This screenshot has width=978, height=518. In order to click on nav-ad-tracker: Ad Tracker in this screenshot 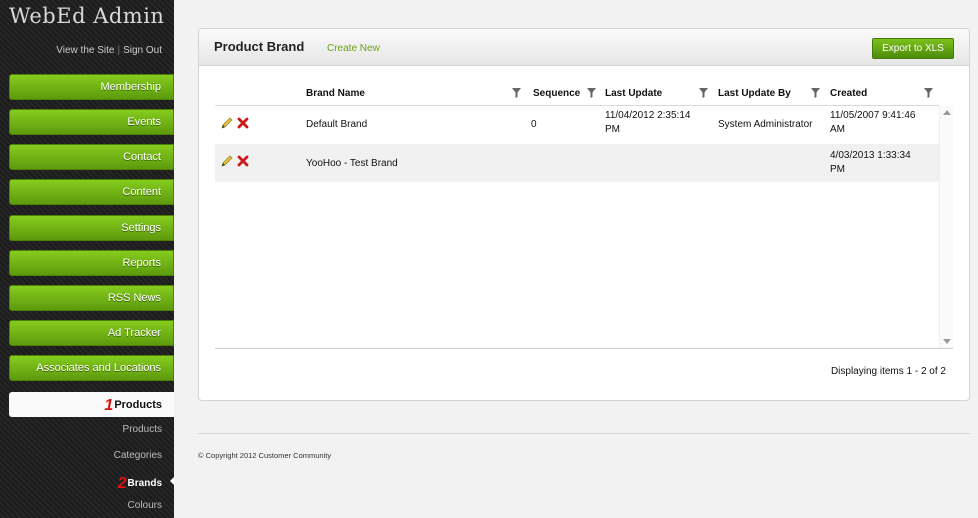, I will do `click(91, 333)`.